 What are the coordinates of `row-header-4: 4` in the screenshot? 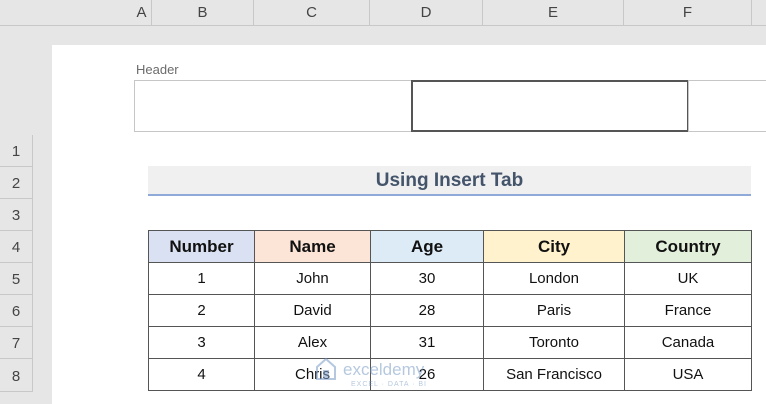 It's located at (16, 247).